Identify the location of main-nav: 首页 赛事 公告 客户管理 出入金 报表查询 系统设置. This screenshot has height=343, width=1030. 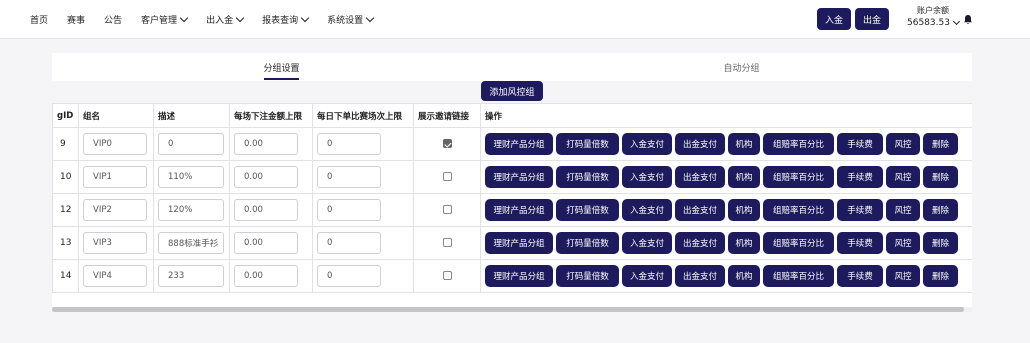
(211, 19).